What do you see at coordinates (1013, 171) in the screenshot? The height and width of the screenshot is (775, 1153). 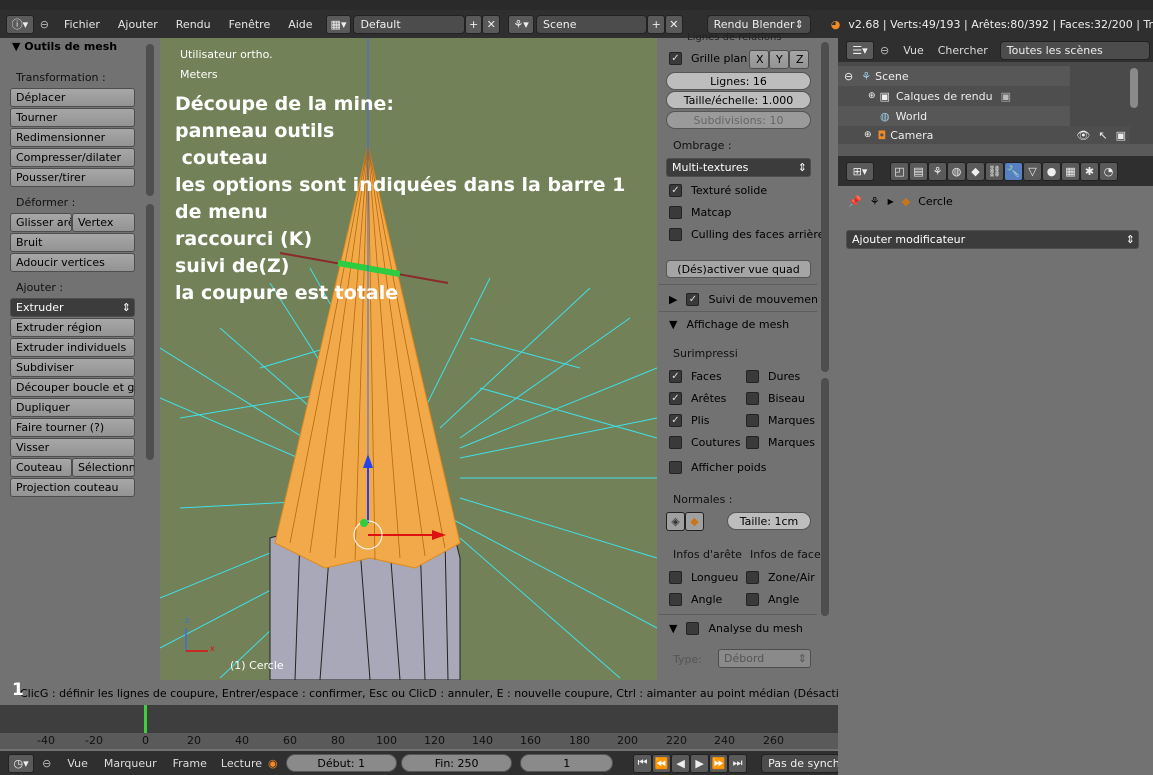 I see `modifiers-tab-icon: 🔧` at bounding box center [1013, 171].